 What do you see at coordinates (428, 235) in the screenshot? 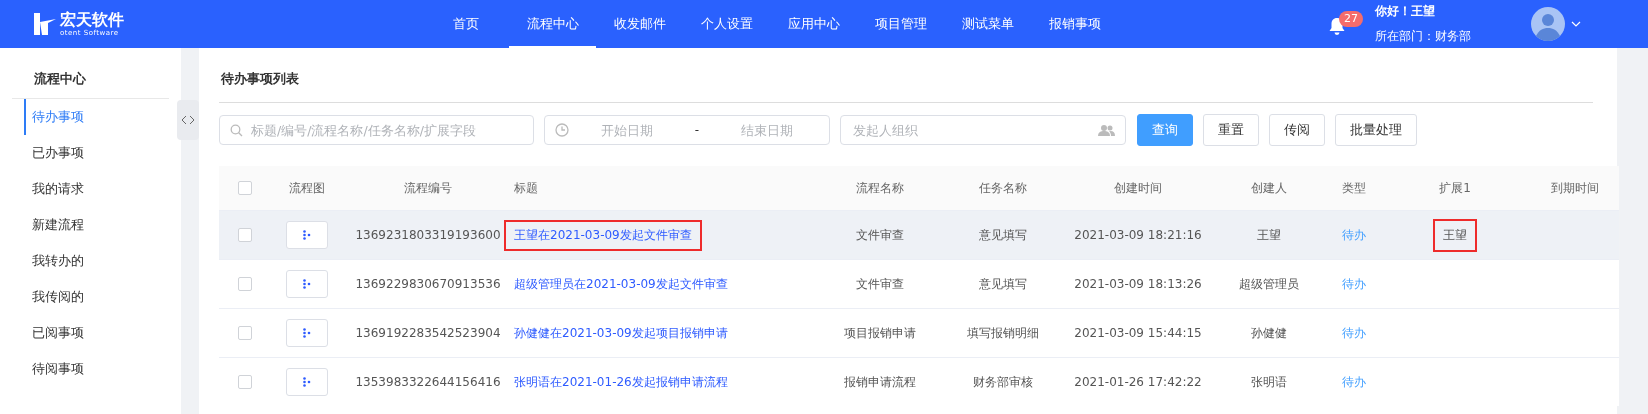
I see `table-cell: 1369231803319193600` at bounding box center [428, 235].